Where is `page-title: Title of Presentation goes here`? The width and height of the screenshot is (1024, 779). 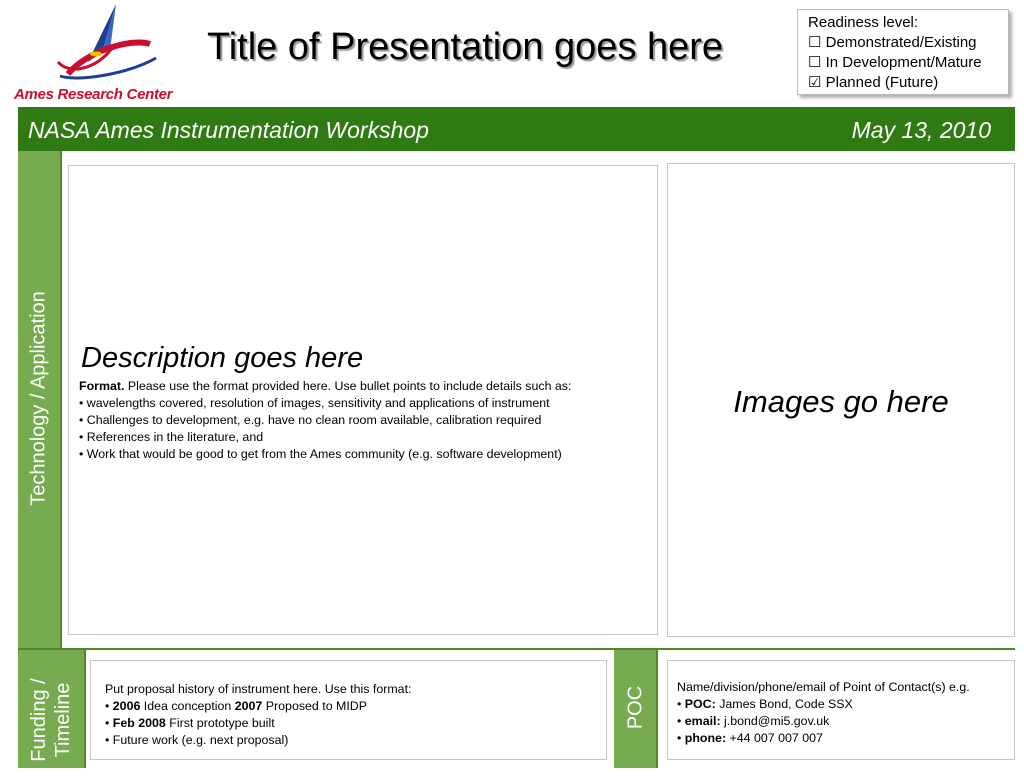
page-title: Title of Presentation goes here is located at coordinates (465, 47).